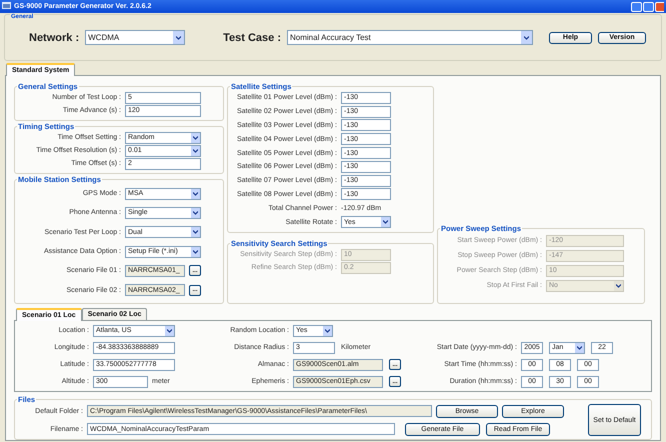 The height and width of the screenshot is (442, 666). What do you see at coordinates (135, 37) in the screenshot?
I see `dropdown: WCDMA` at bounding box center [135, 37].